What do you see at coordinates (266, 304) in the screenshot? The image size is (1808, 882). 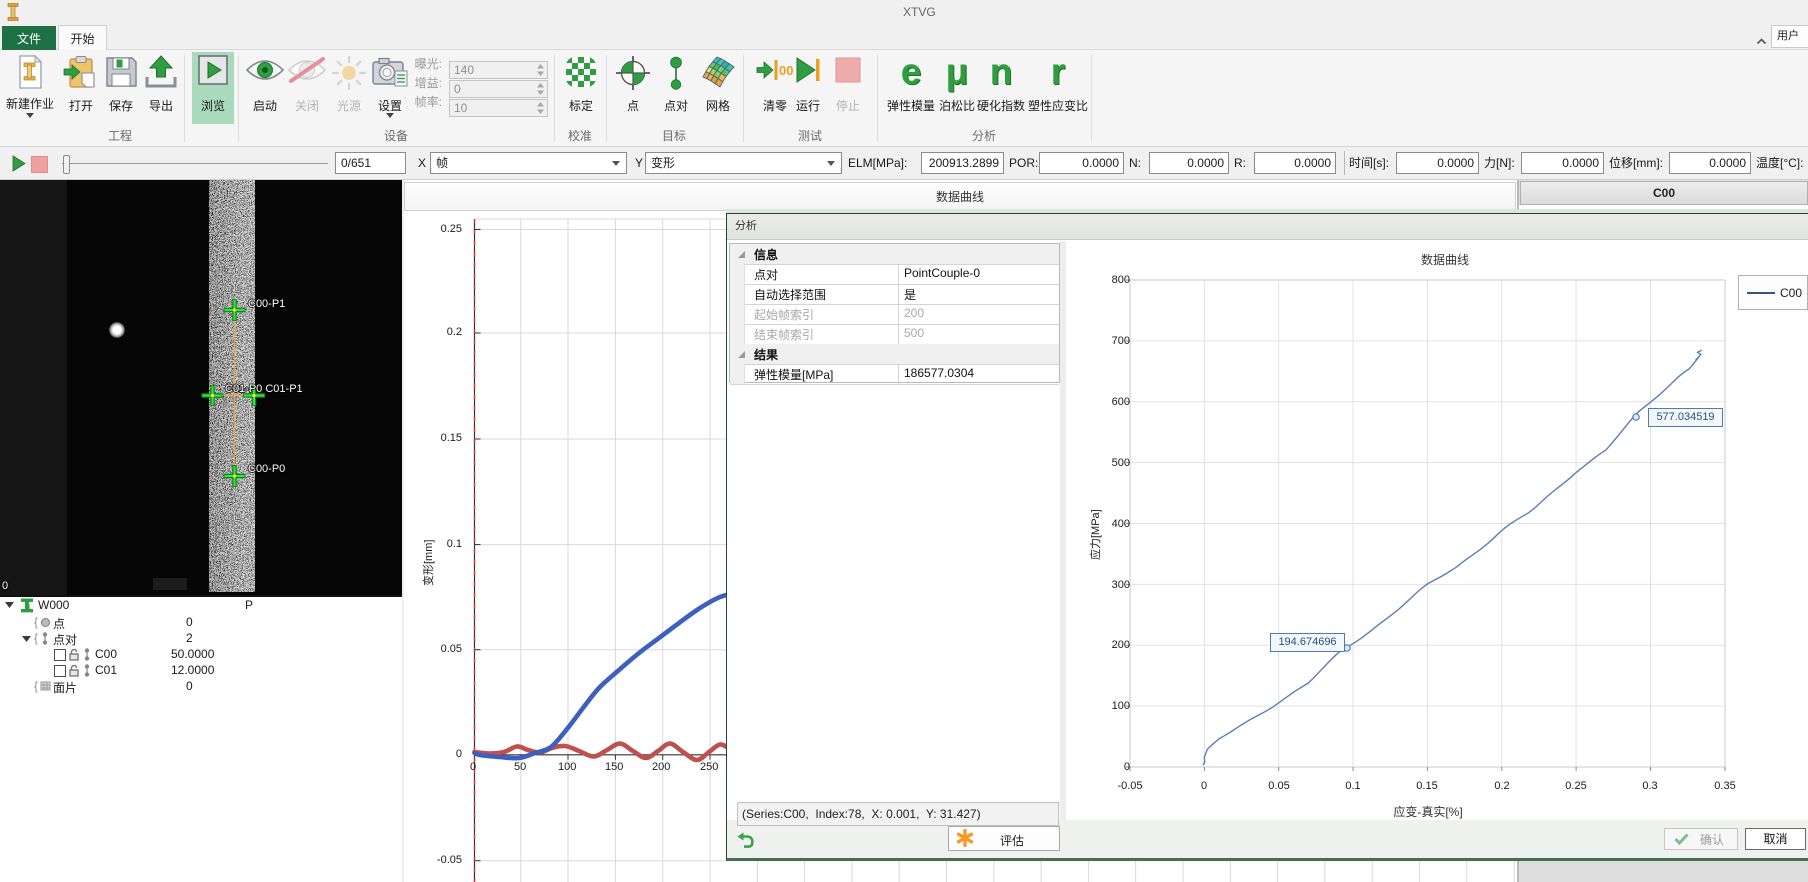 I see `svg-text: C00-P1` at bounding box center [266, 304].